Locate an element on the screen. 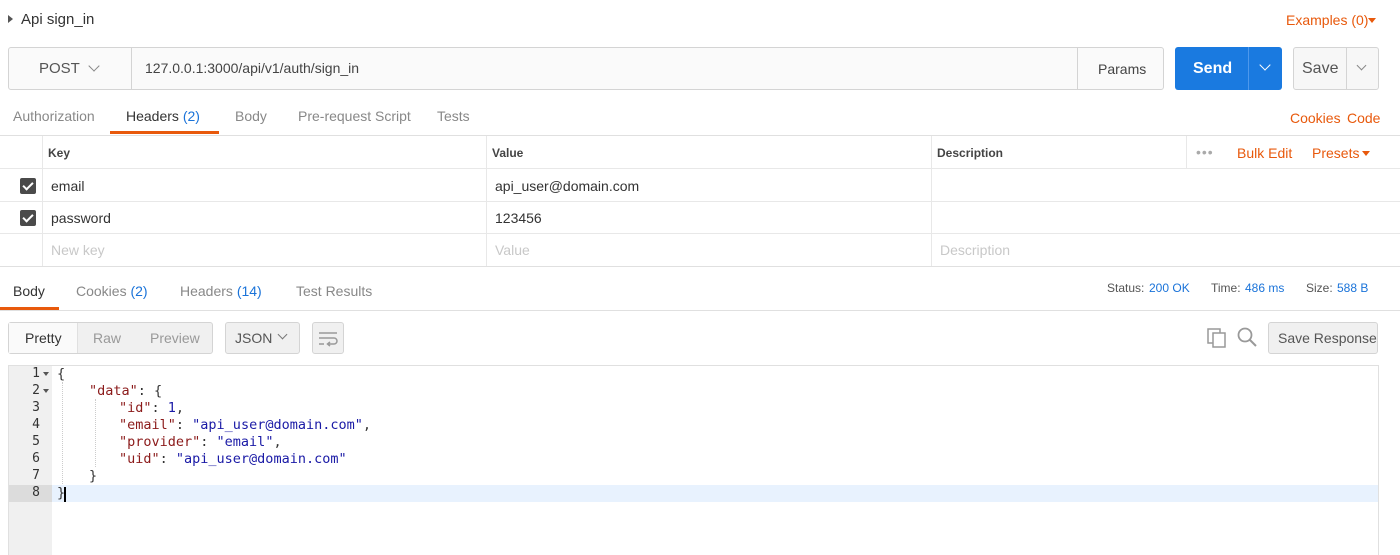  json-key: "provider" is located at coordinates (160, 442).